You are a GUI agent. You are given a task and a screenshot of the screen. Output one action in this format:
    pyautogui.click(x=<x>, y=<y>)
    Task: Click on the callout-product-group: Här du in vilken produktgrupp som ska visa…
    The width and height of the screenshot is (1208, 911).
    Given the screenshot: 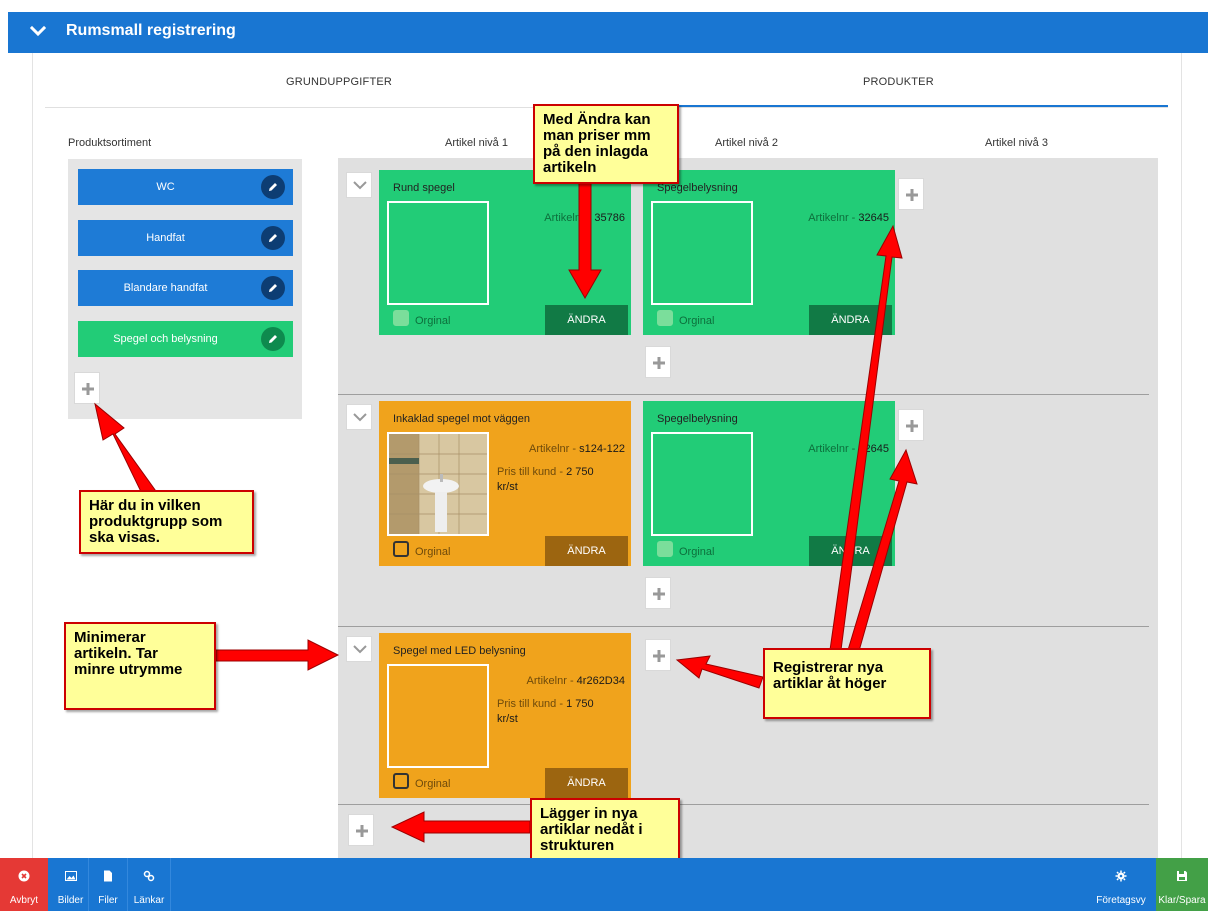 What is the action you would take?
    pyautogui.click(x=166, y=522)
    